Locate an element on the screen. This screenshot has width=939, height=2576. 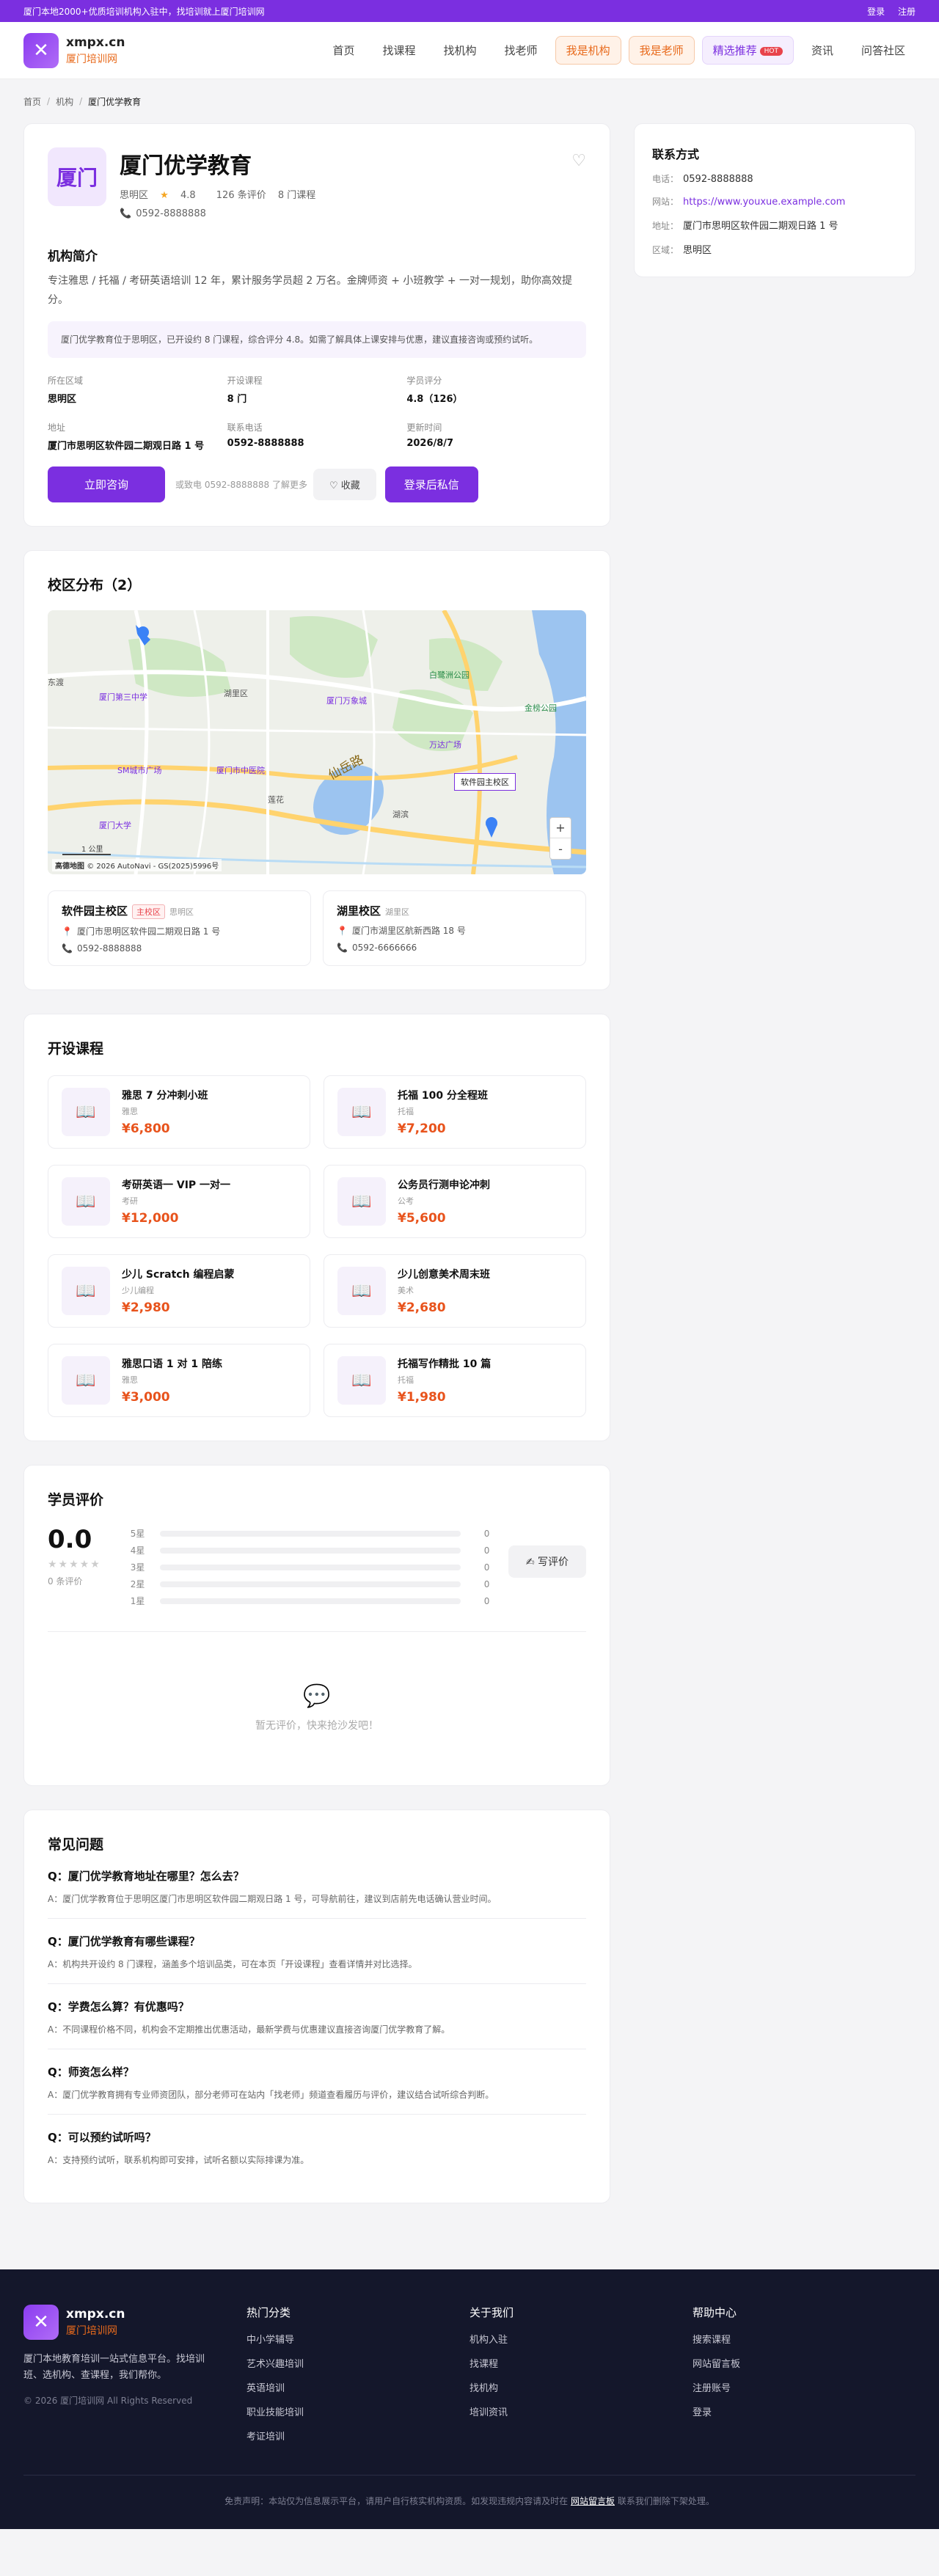
logo-domain: xmpx.cn is located at coordinates (95, 42).